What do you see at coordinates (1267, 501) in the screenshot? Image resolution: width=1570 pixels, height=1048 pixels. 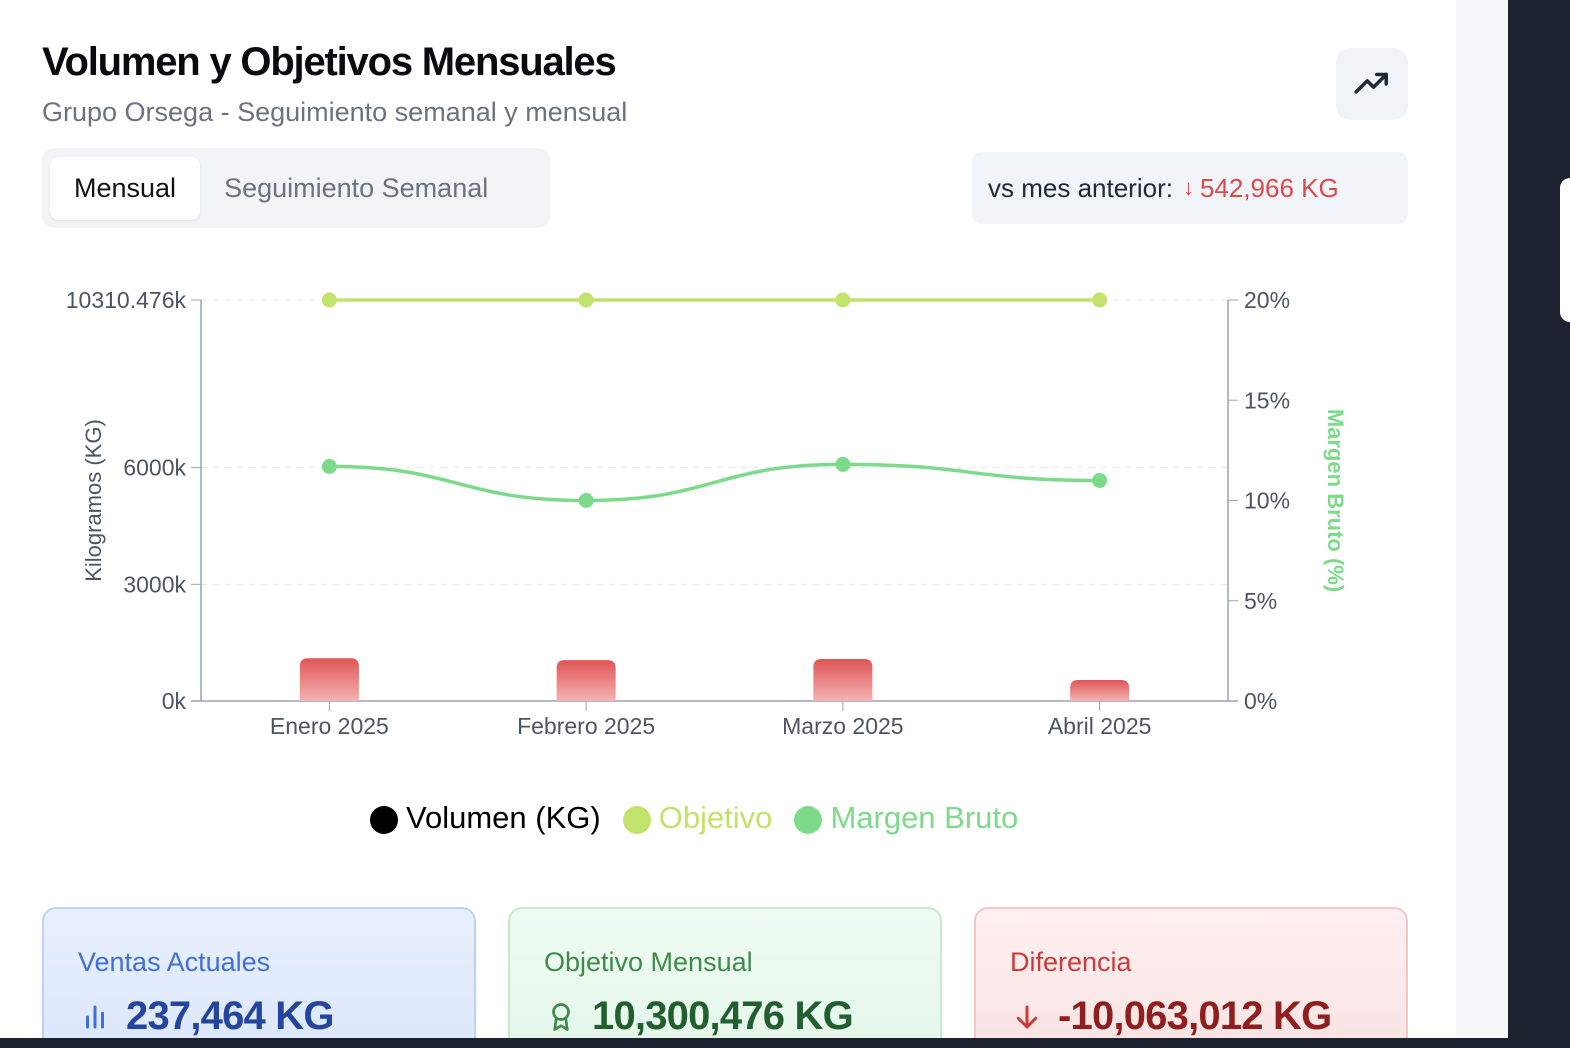 I see `y2-tick-label: 10%` at bounding box center [1267, 501].